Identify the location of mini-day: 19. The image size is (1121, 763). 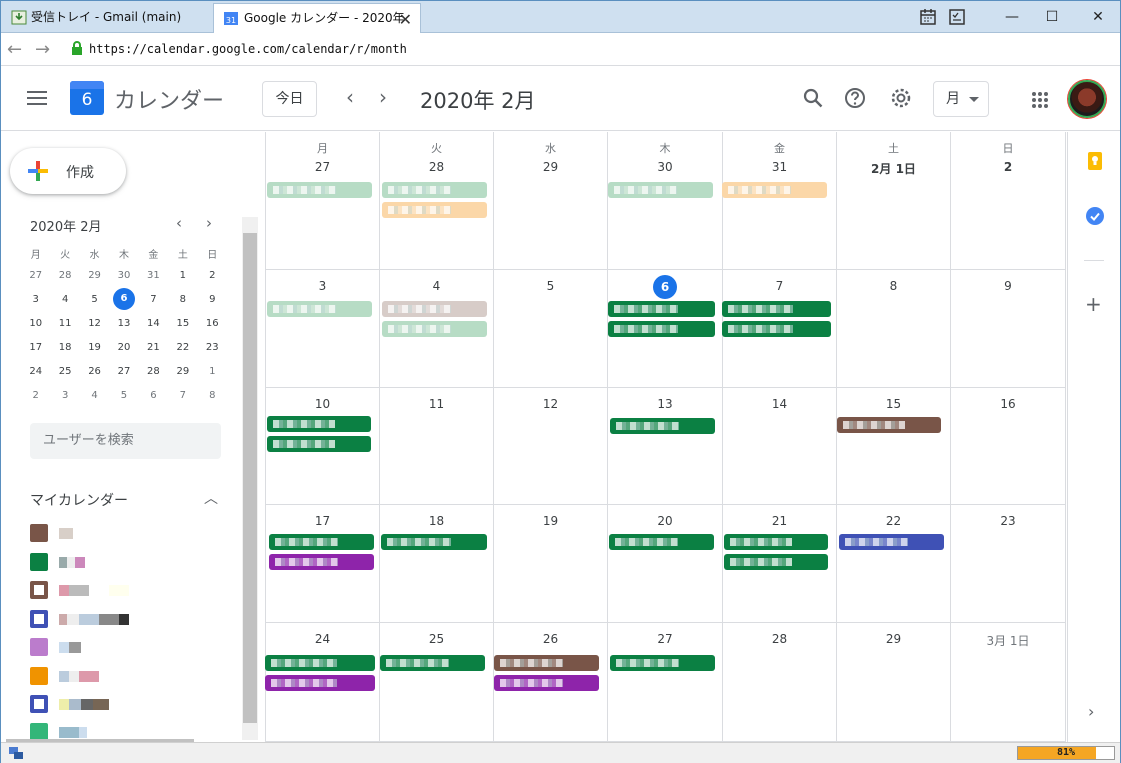
(94, 347).